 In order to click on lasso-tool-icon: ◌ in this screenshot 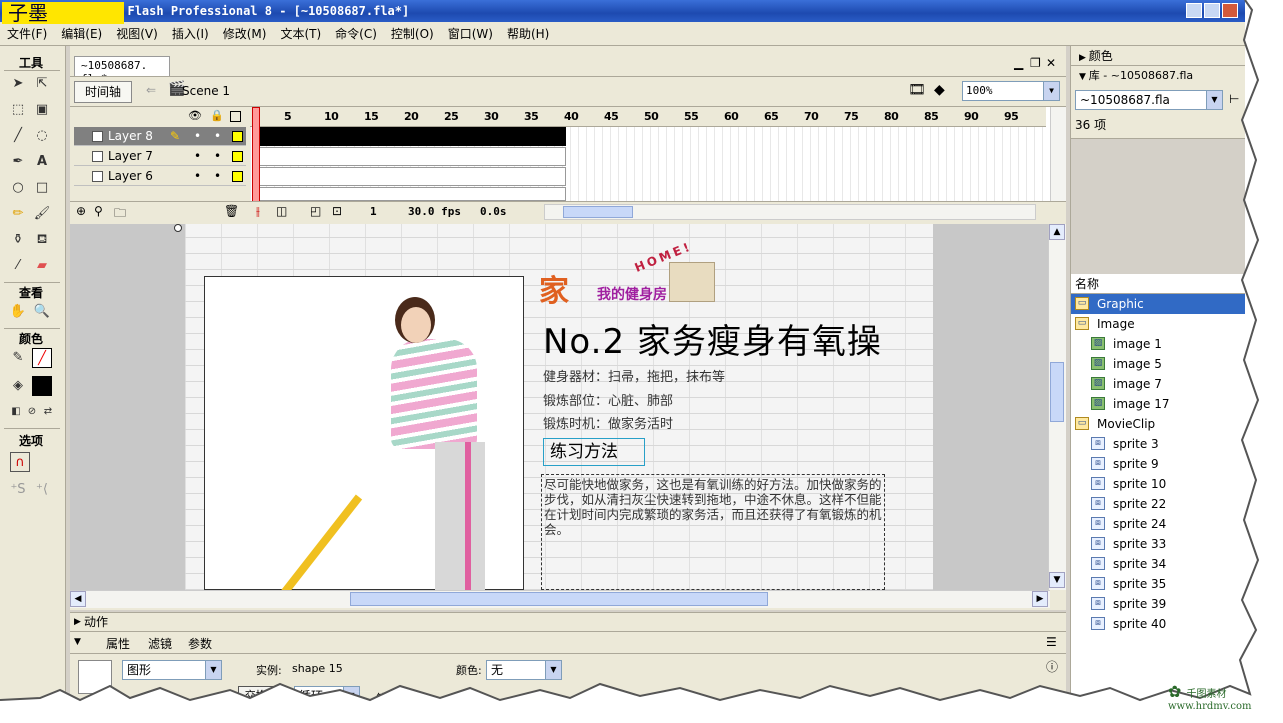, I will do `click(42, 136)`.